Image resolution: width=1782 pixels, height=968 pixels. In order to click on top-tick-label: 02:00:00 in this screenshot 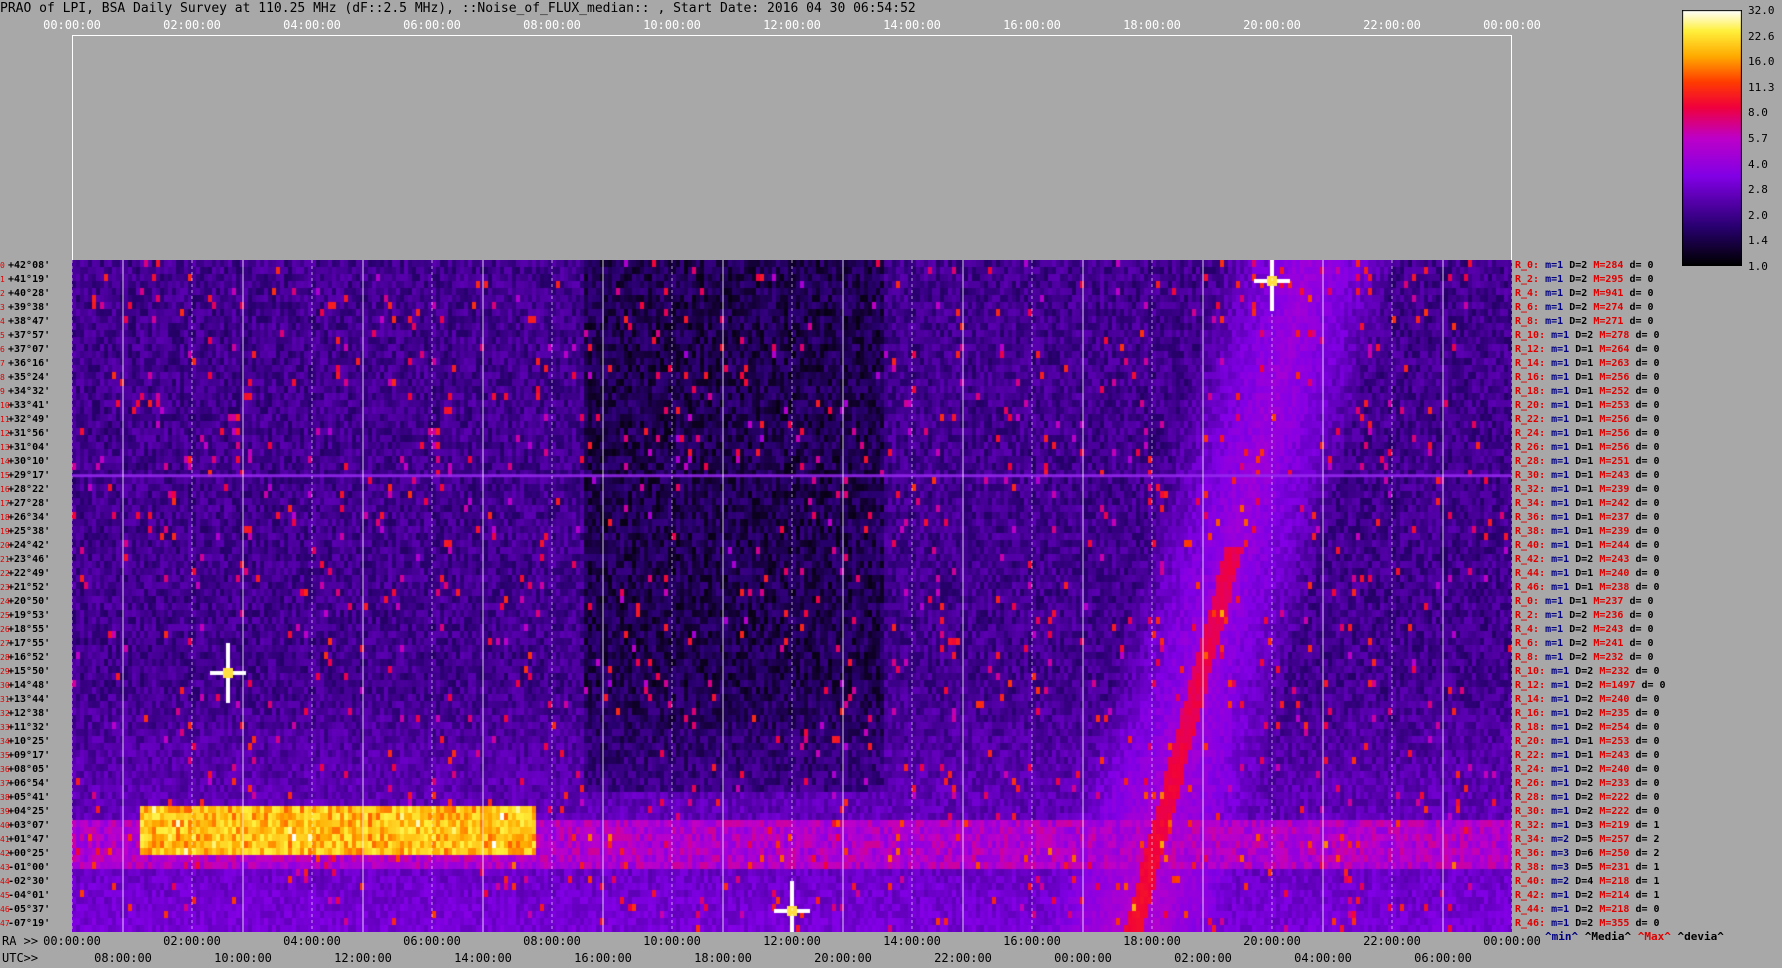, I will do `click(192, 25)`.